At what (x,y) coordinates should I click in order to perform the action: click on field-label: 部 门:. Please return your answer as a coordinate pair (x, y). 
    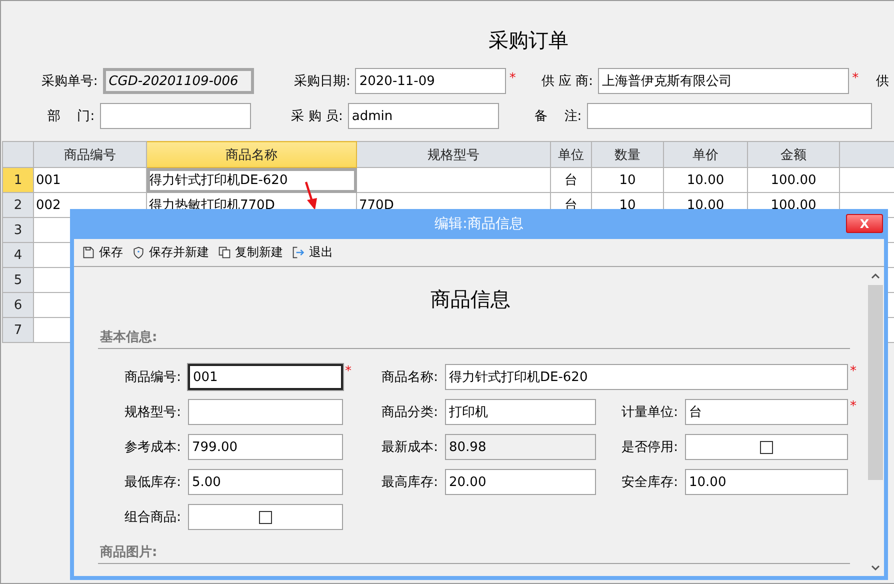
    Looking at the image, I should click on (71, 116).